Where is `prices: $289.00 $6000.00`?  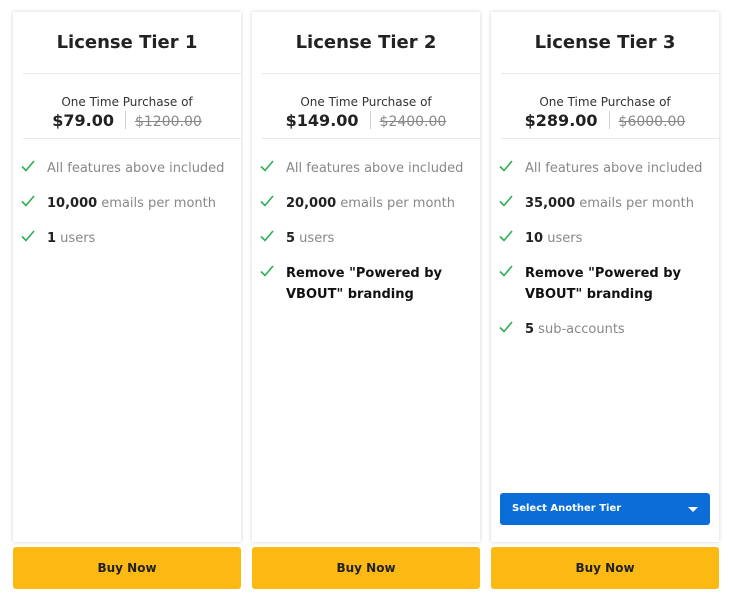 prices: $289.00 $6000.00 is located at coordinates (605, 121).